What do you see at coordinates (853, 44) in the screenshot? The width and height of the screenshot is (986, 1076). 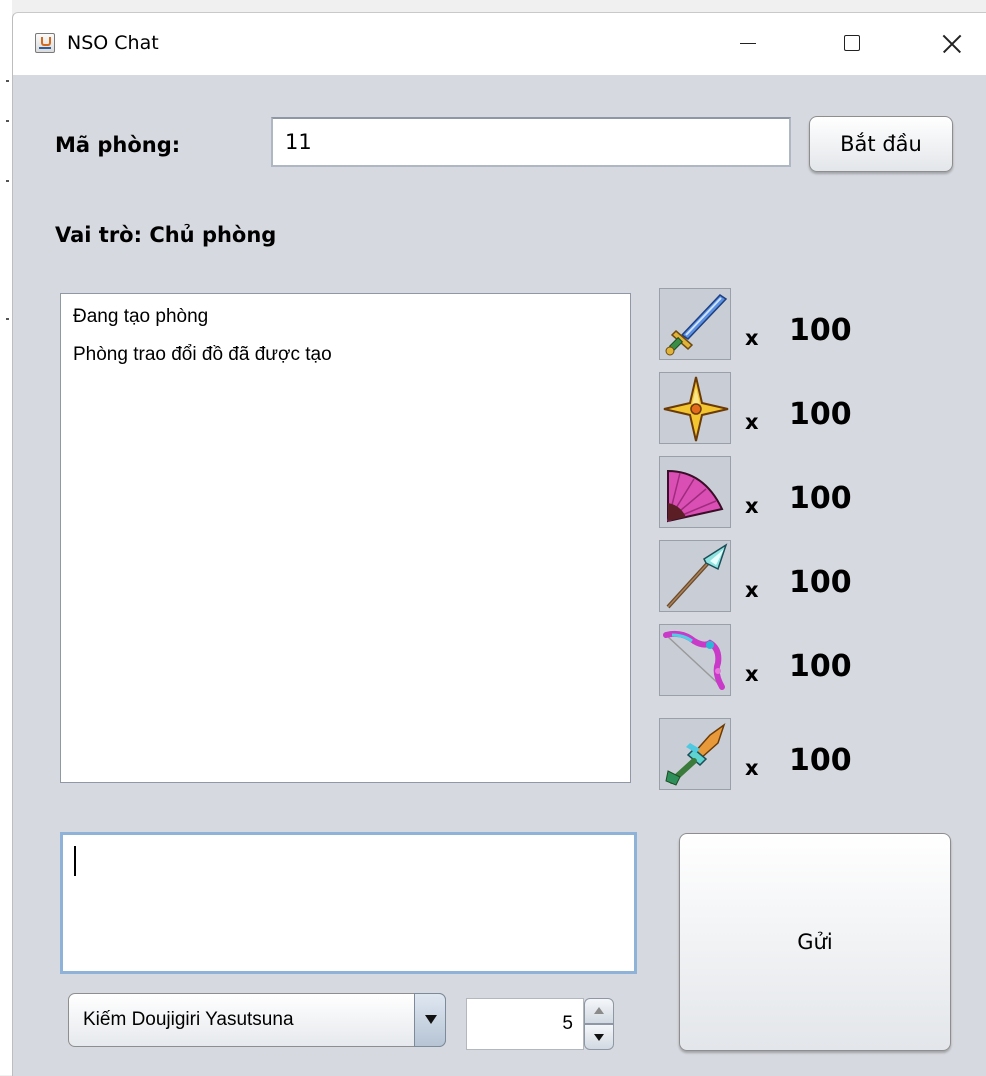 I see `maximize-button` at bounding box center [853, 44].